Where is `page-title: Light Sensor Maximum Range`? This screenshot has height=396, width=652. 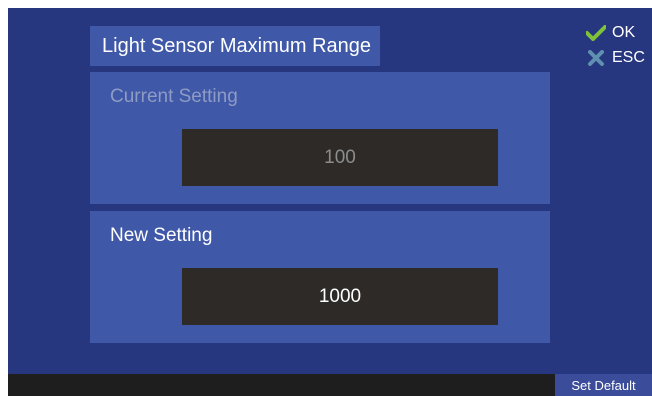 page-title: Light Sensor Maximum Range is located at coordinates (235, 46).